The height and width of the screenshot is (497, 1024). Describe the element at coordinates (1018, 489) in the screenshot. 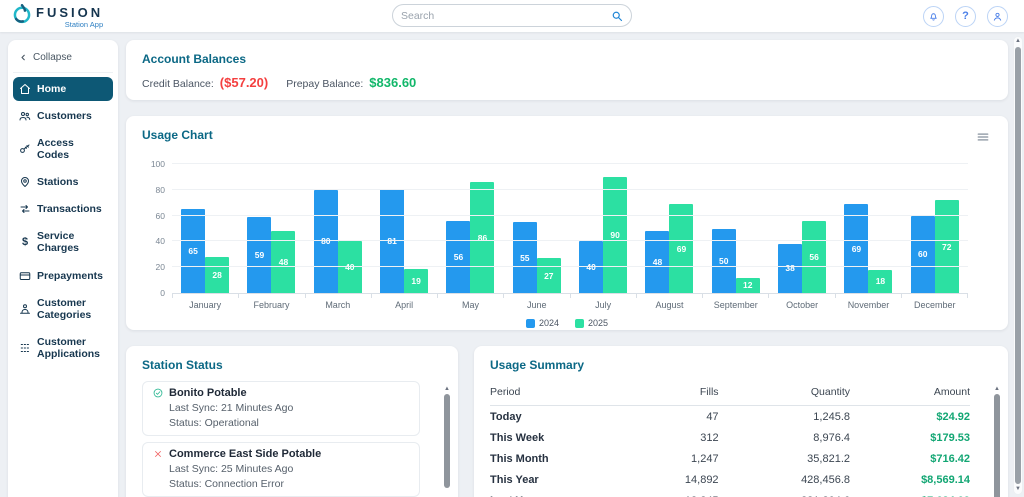

I see `scroll-down-icon: ▼` at that location.